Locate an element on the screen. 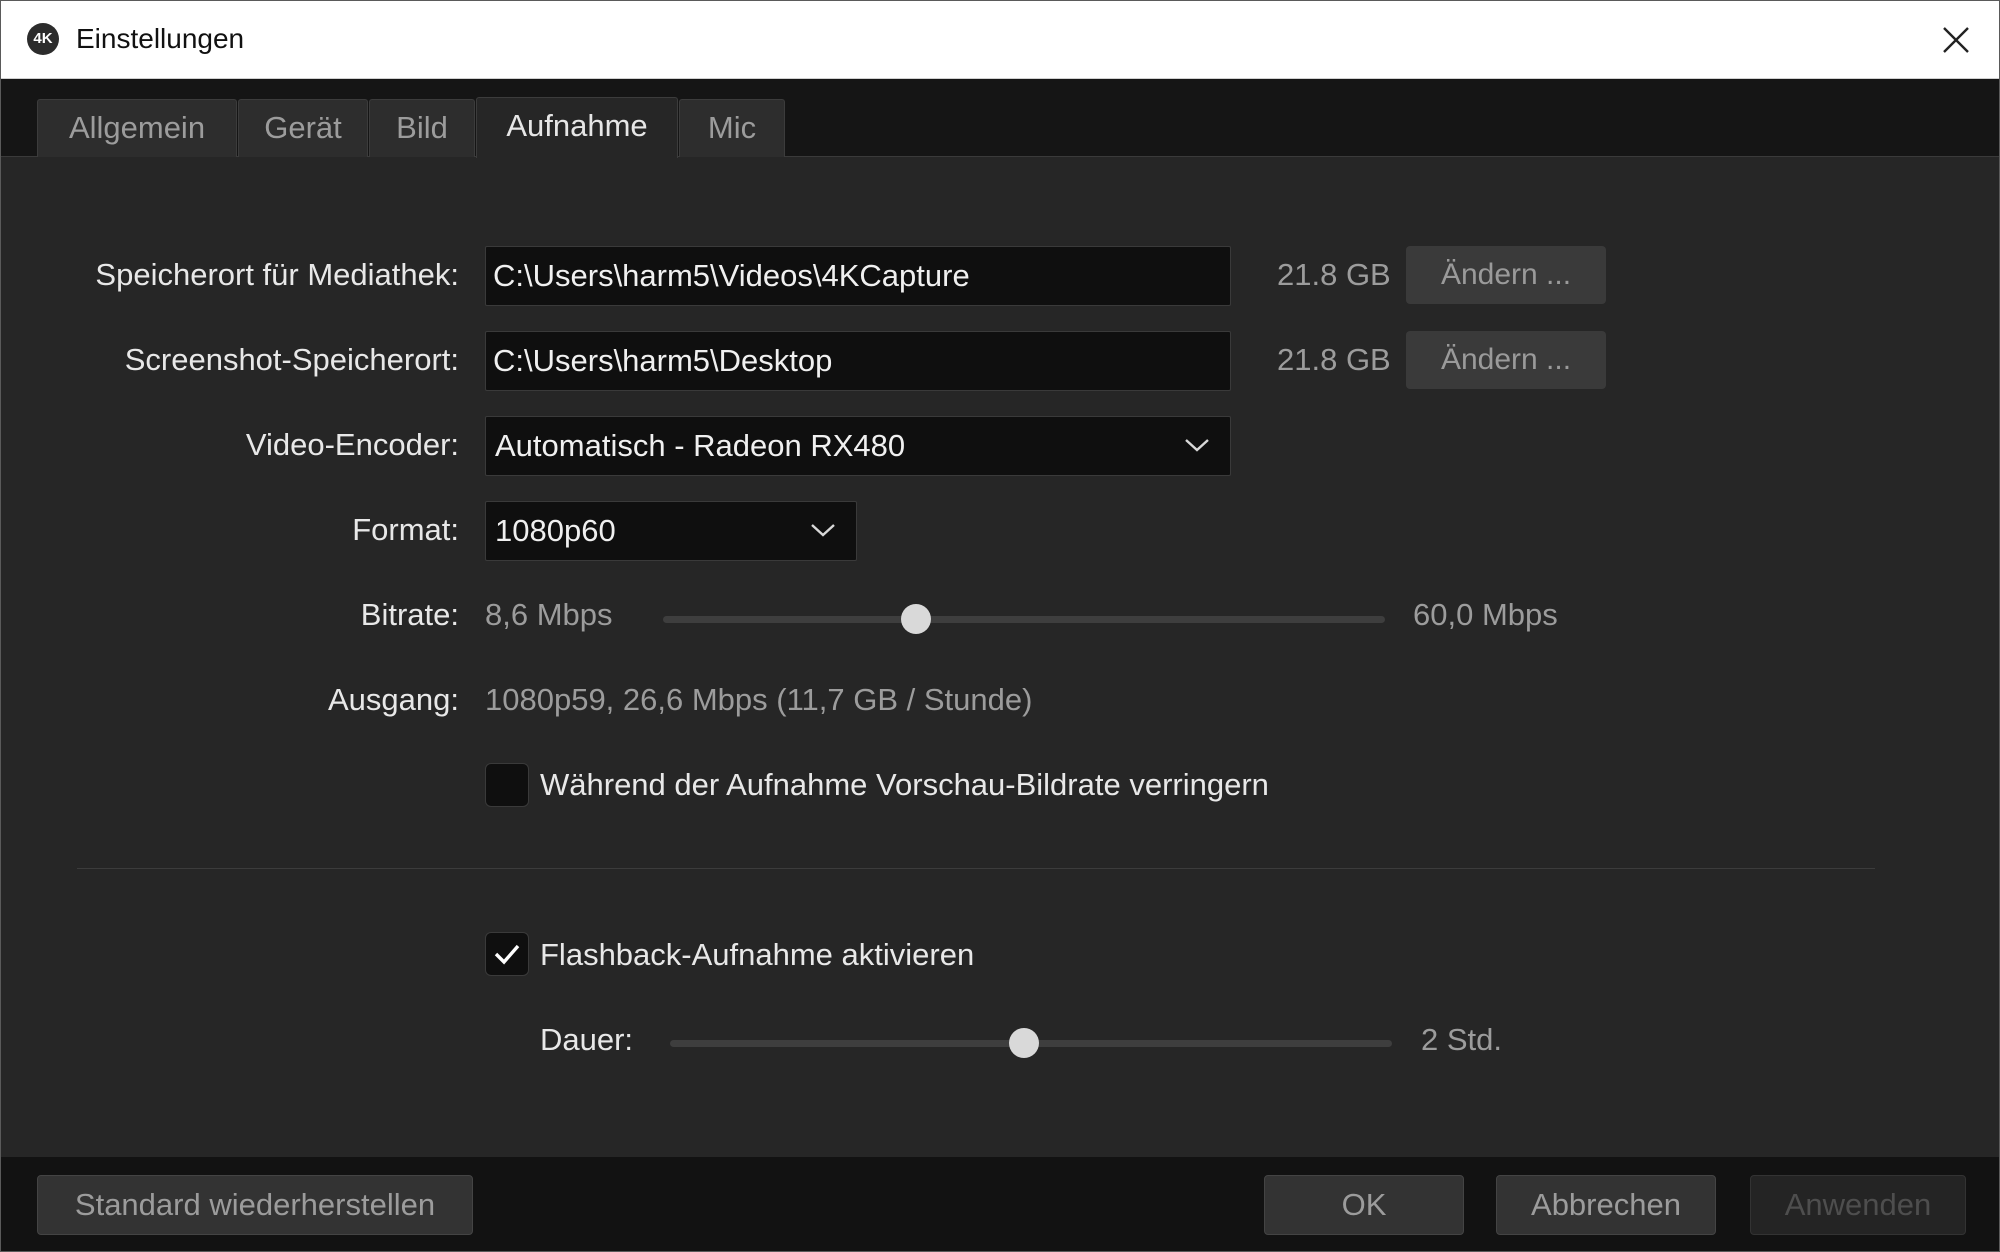 The height and width of the screenshot is (1252, 2000). close-icon is located at coordinates (1956, 40).